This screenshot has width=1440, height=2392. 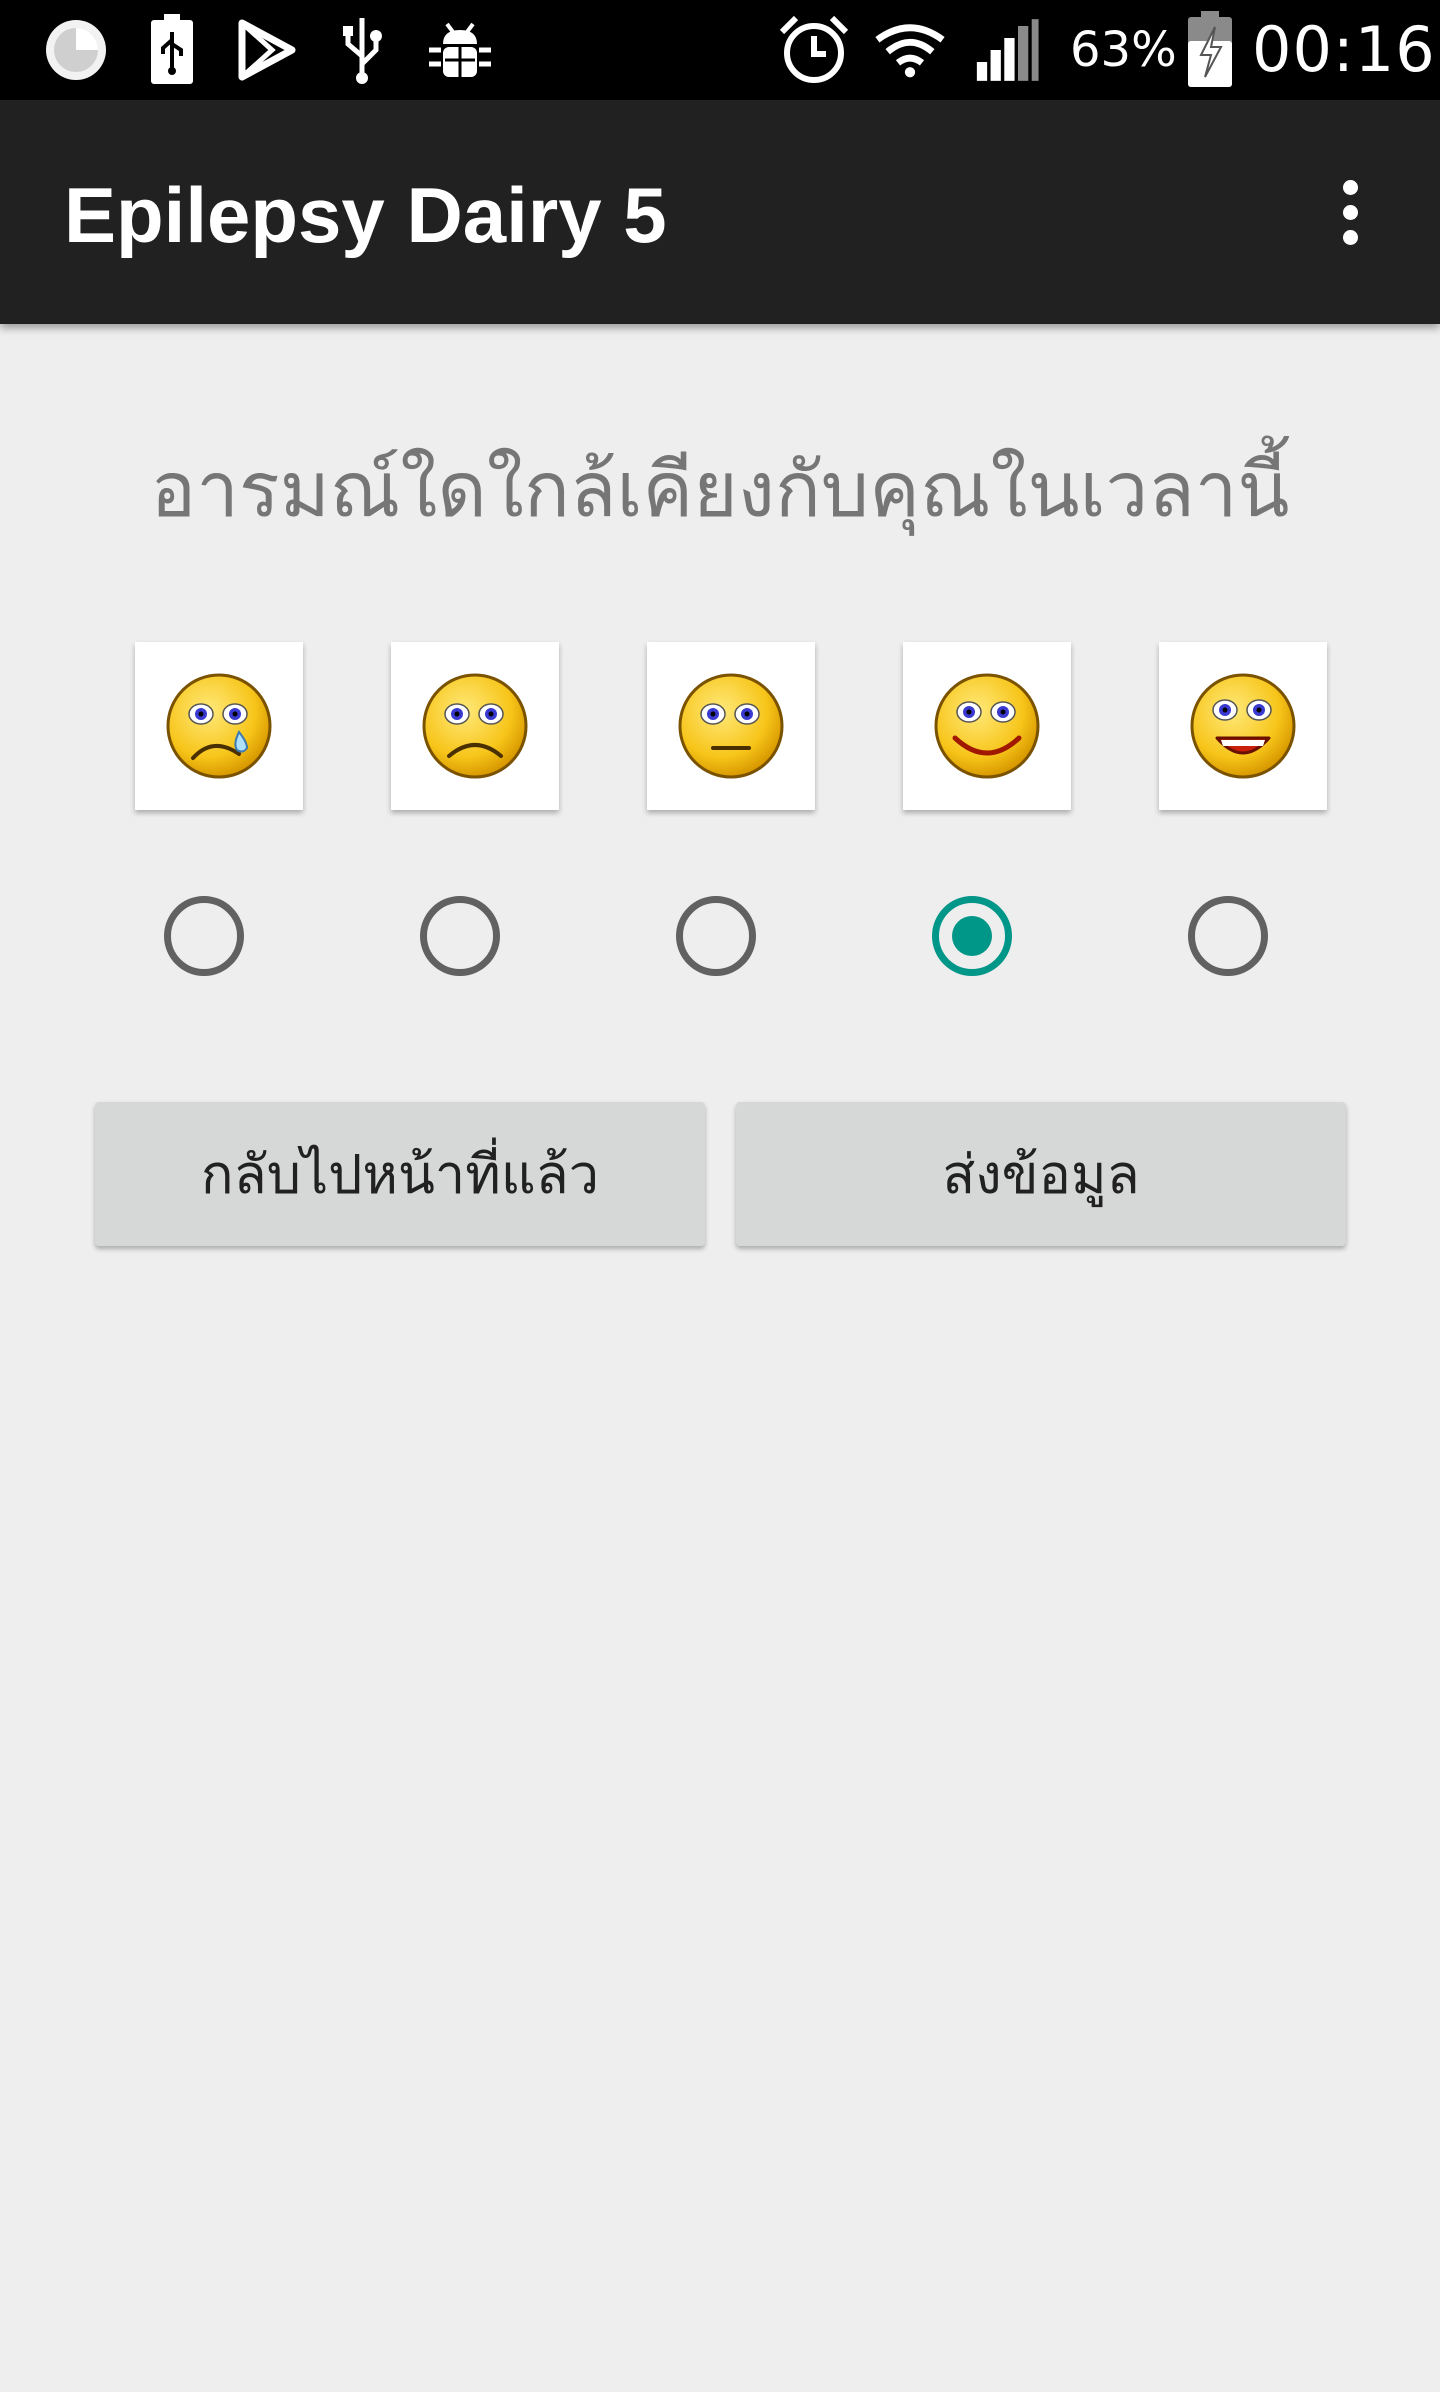 I want to click on wifi-icon, so click(x=910, y=50).